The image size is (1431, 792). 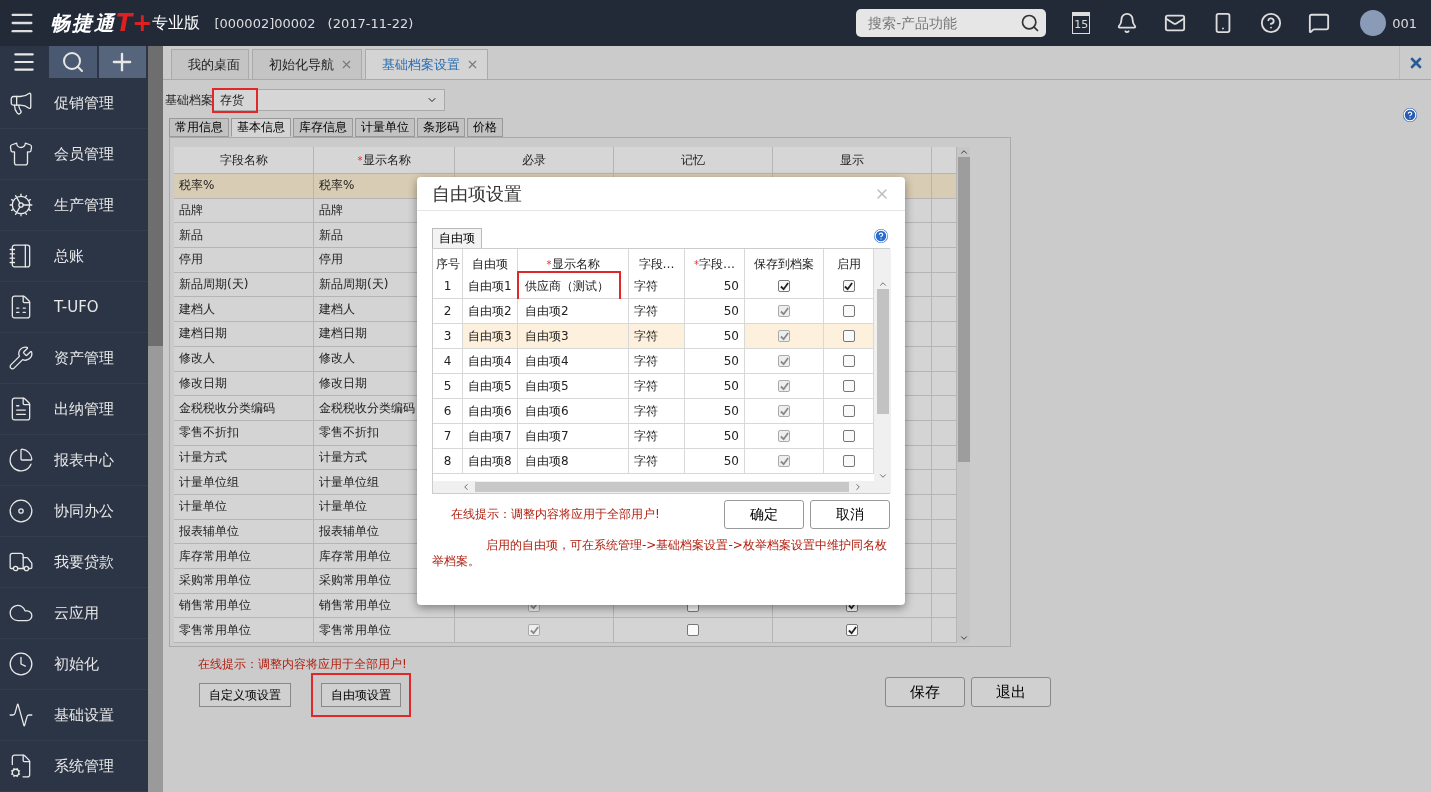 I want to click on brand-suffix-text: T+, so click(x=134, y=23).